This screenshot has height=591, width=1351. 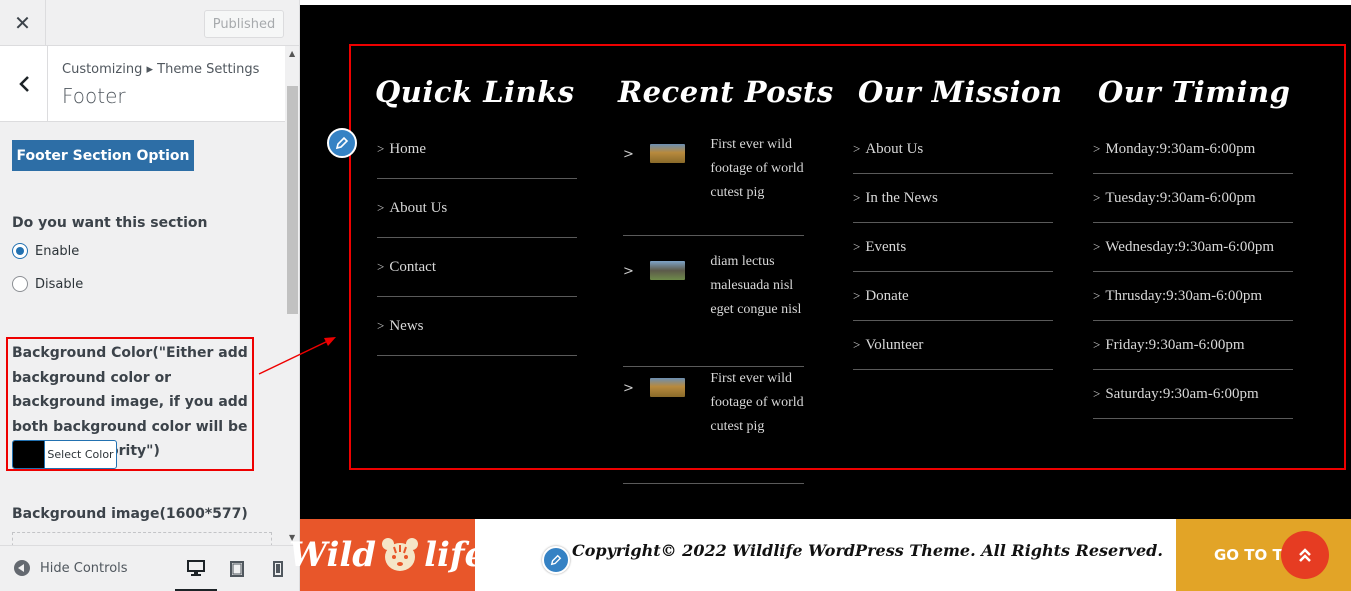 What do you see at coordinates (894, 148) in the screenshot?
I see `mission-link-label: About Us` at bounding box center [894, 148].